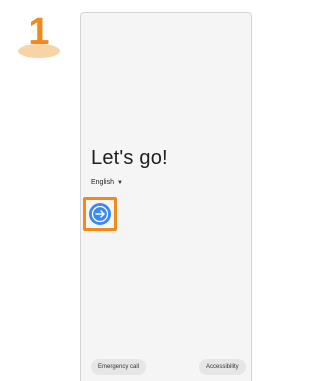  What do you see at coordinates (119, 367) in the screenshot?
I see `emergency-call-button: Emergency call` at bounding box center [119, 367].